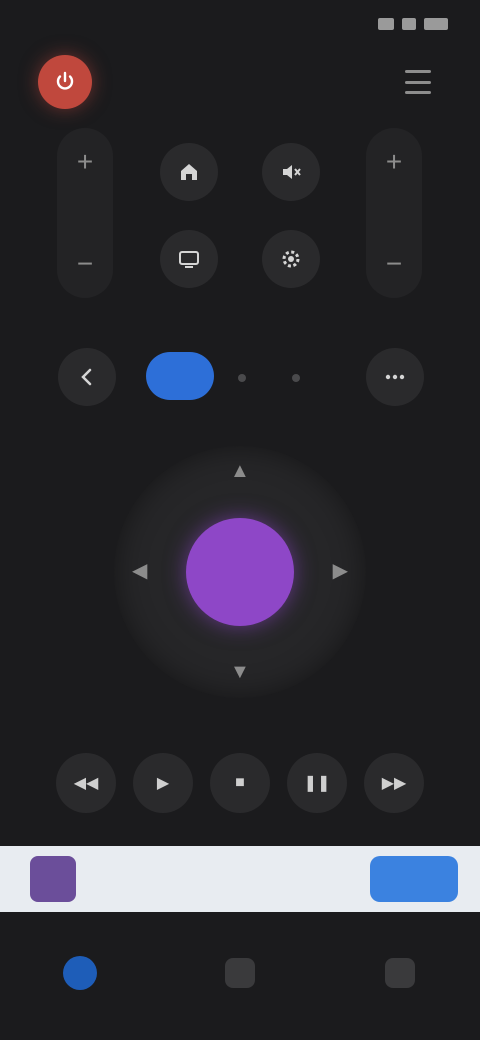 The image size is (480, 1040). I want to click on volume-rocker: + −, so click(85, 213).